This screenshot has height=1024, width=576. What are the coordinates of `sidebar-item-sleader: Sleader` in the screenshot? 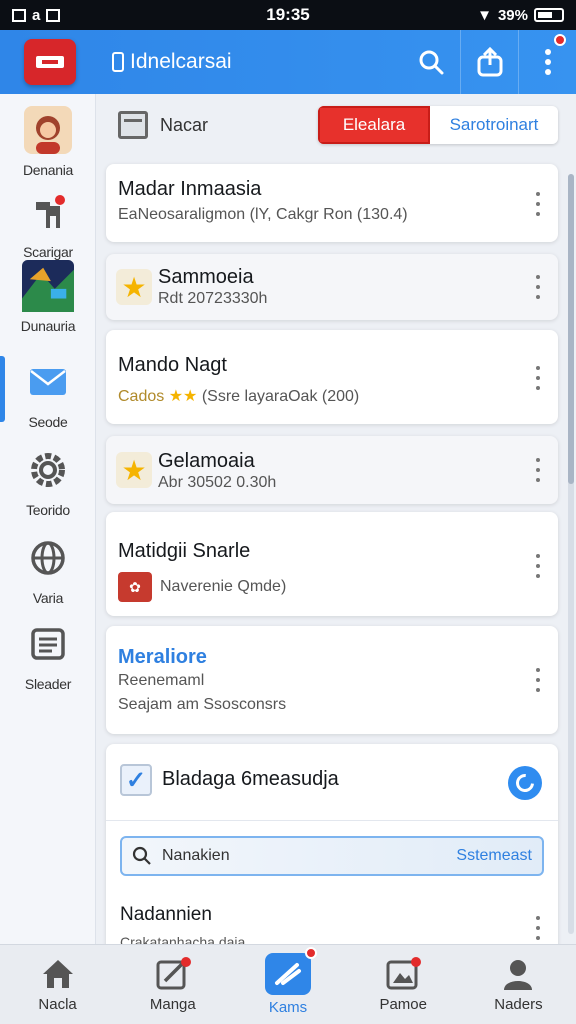 It's located at (48, 655).